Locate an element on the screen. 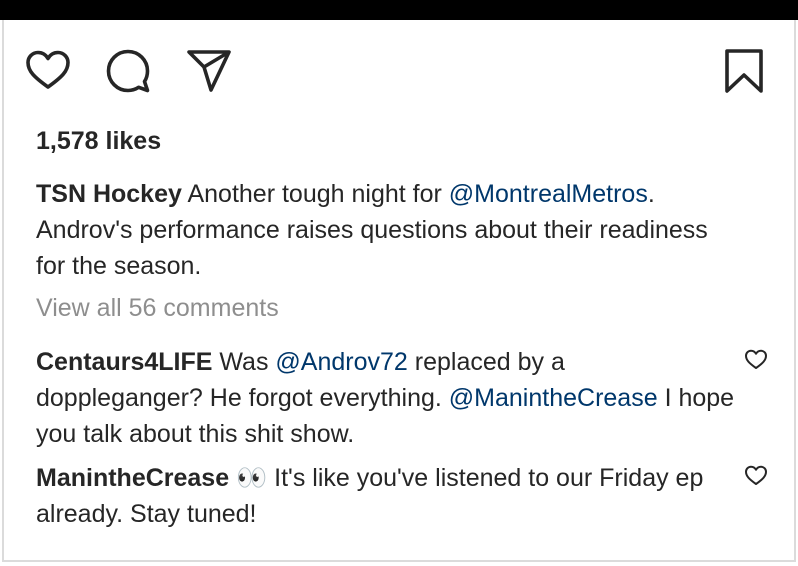  top-bar is located at coordinates (399, 10).